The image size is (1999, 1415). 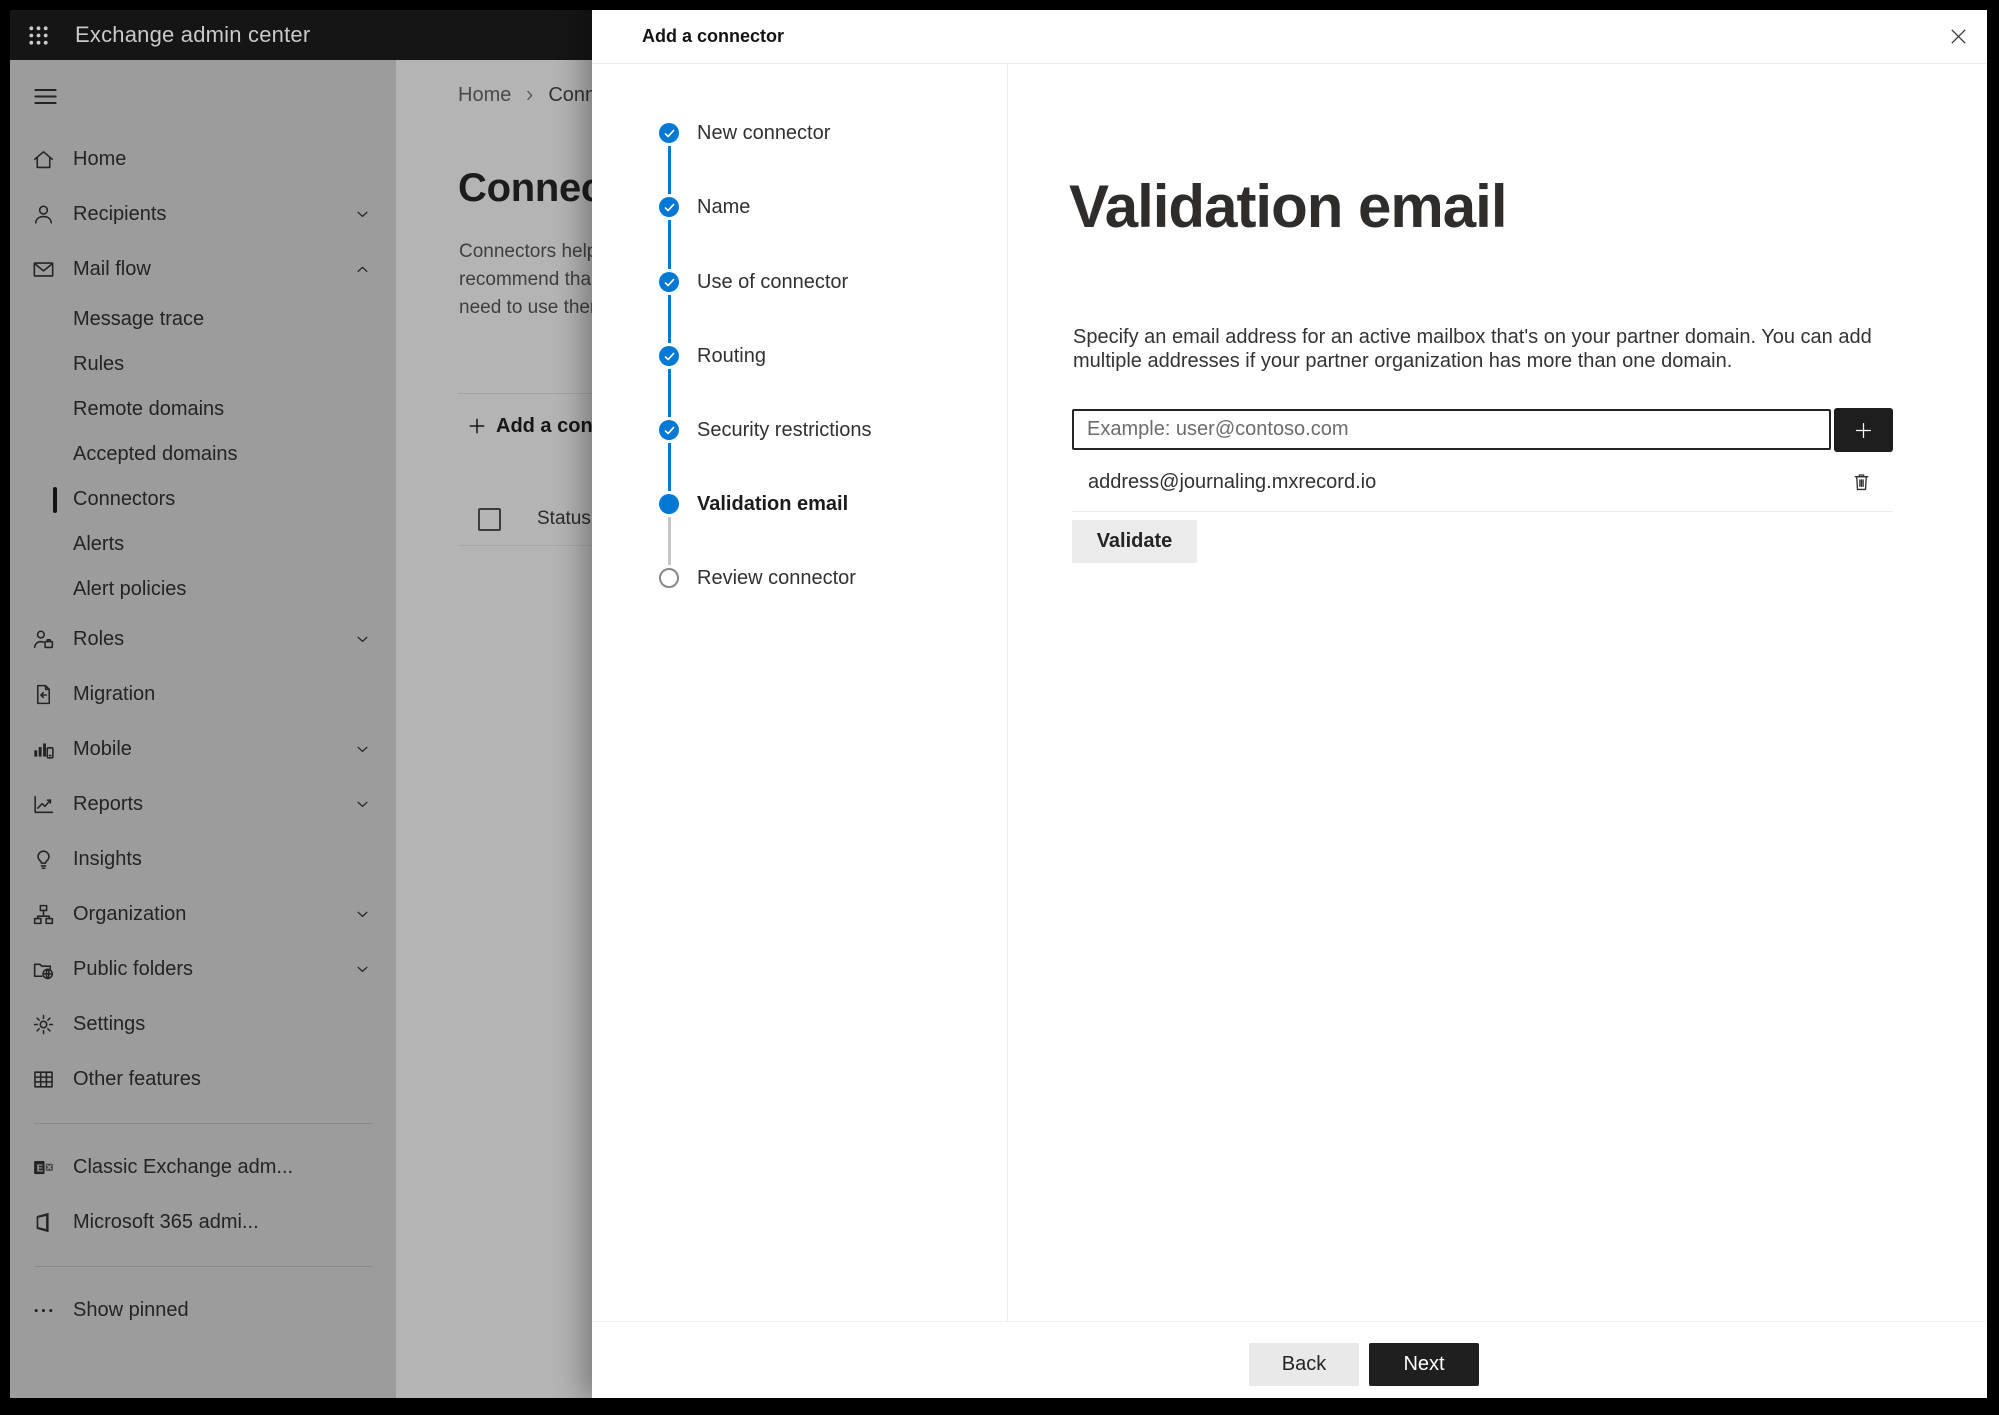 I want to click on app-launcher-button, so click(x=38, y=35).